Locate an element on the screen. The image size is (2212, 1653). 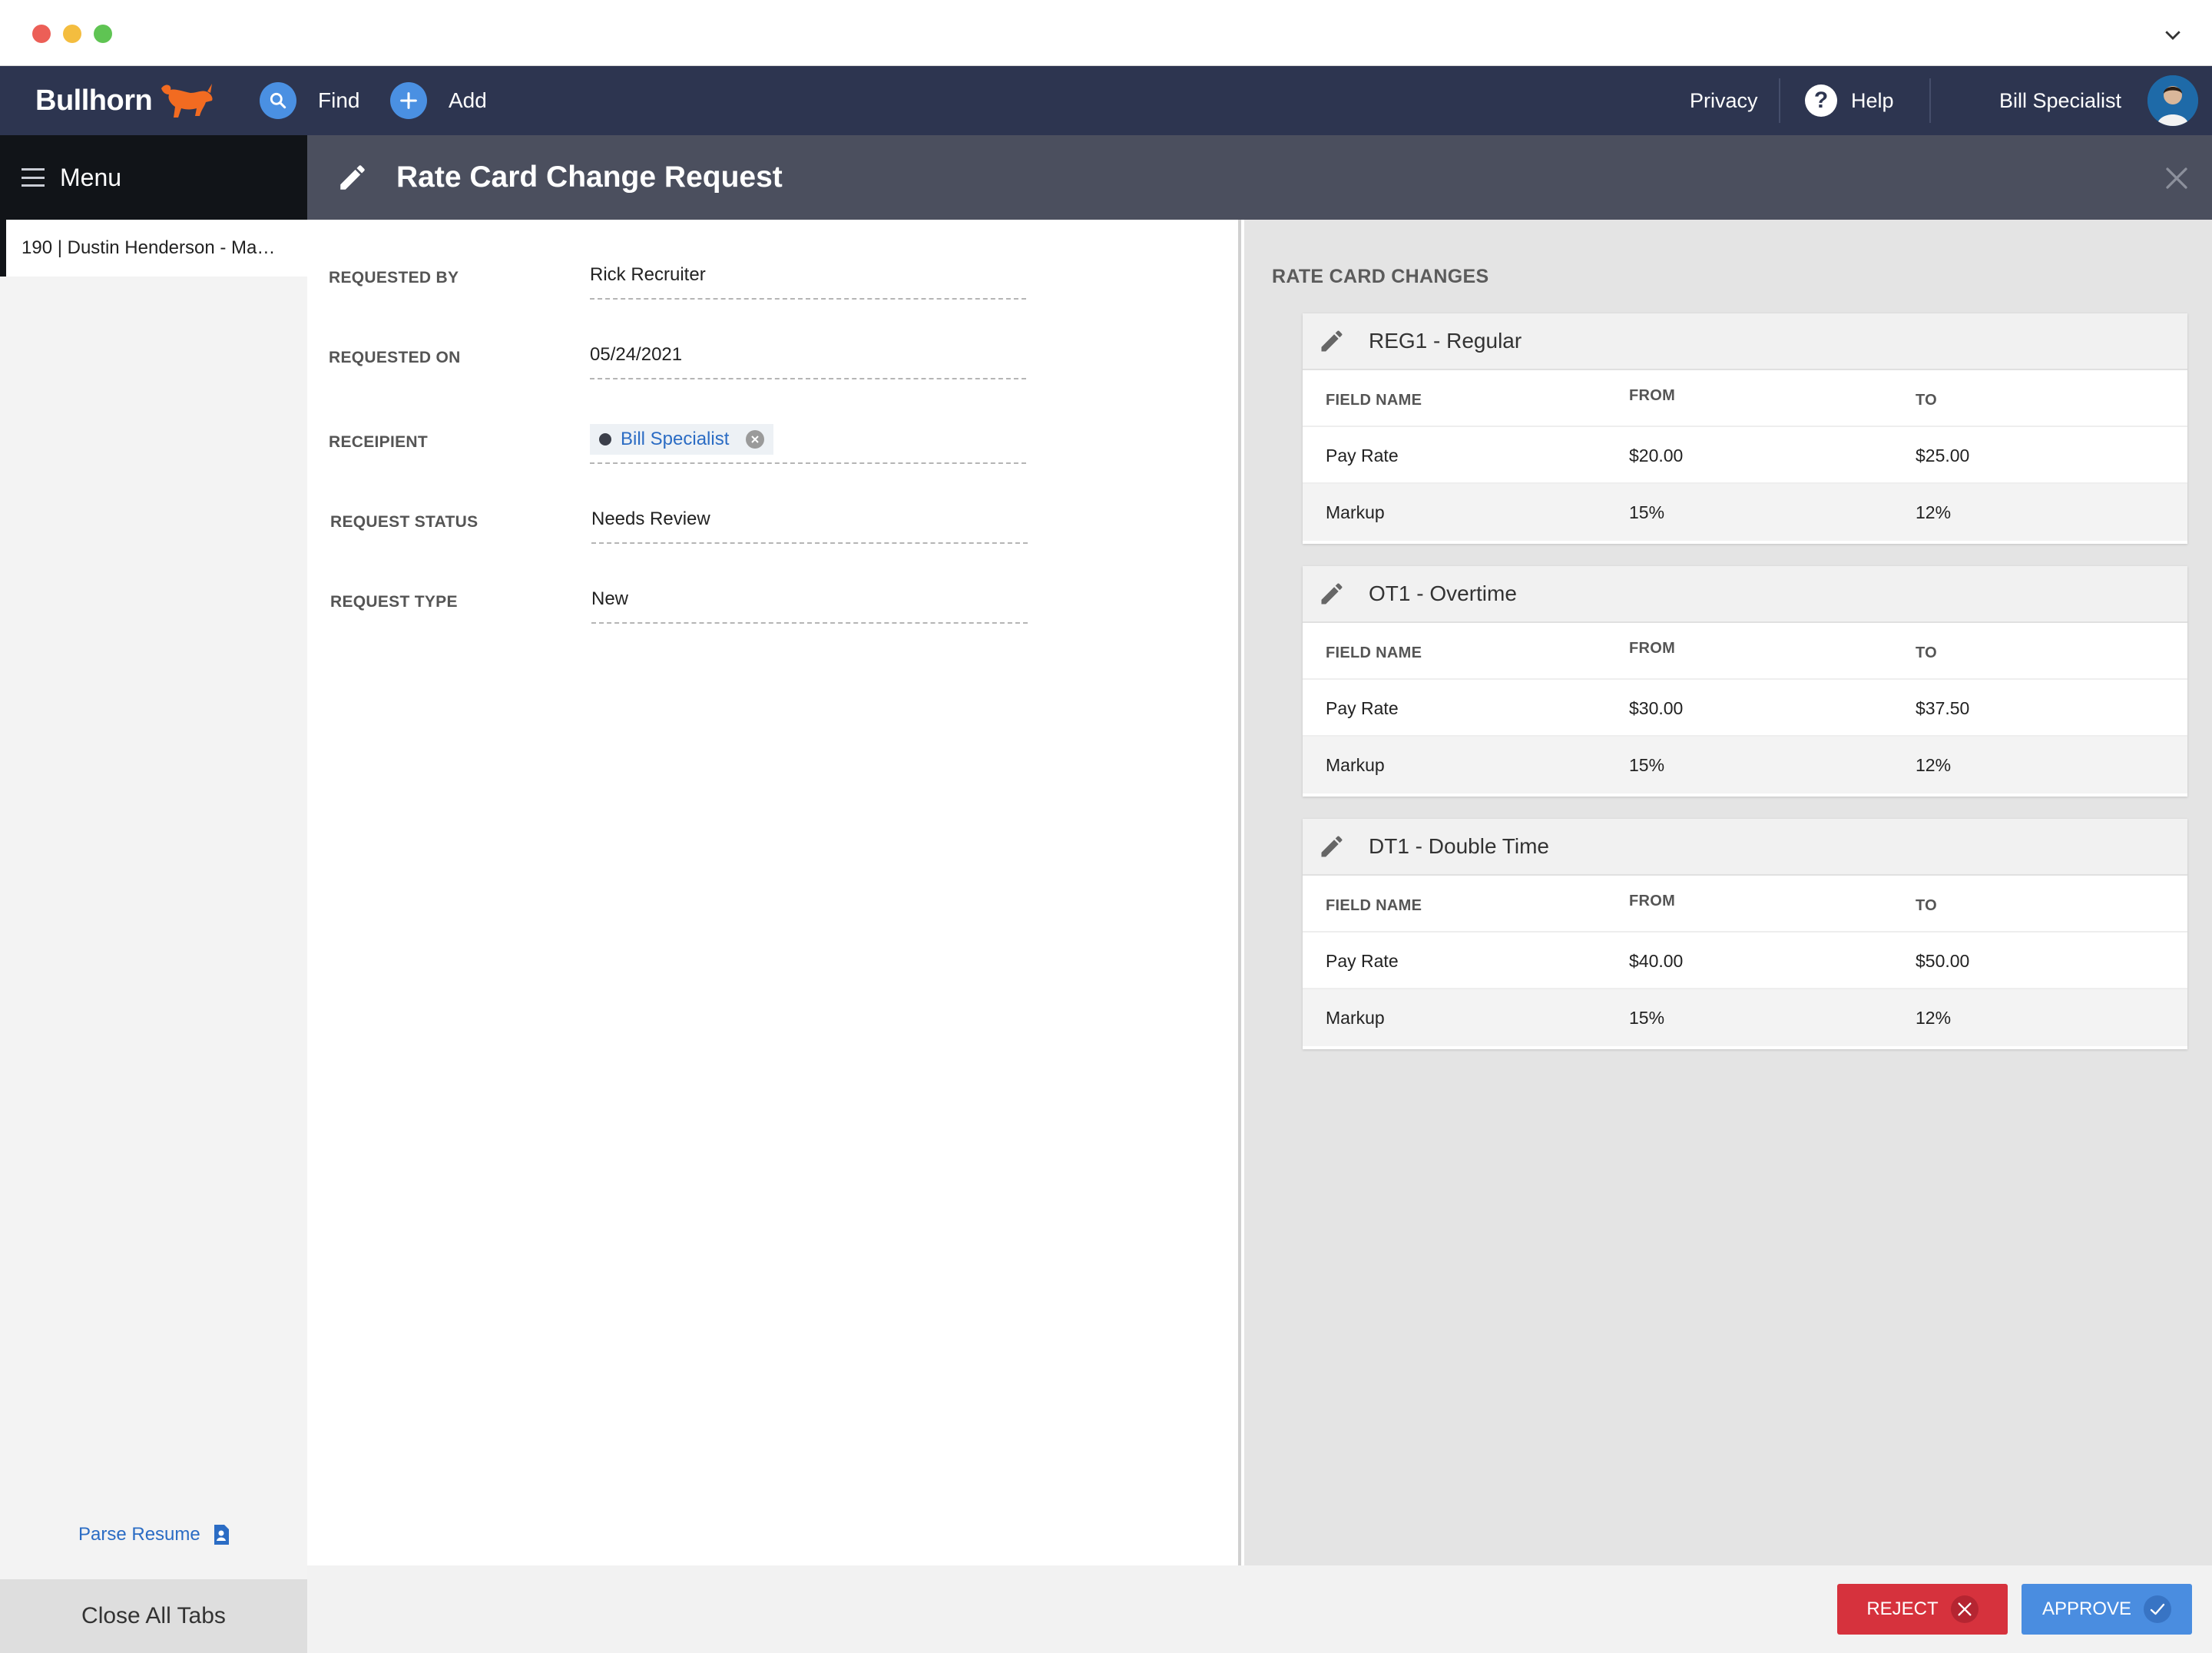
to-cell: $25.00 is located at coordinates (1943, 455).